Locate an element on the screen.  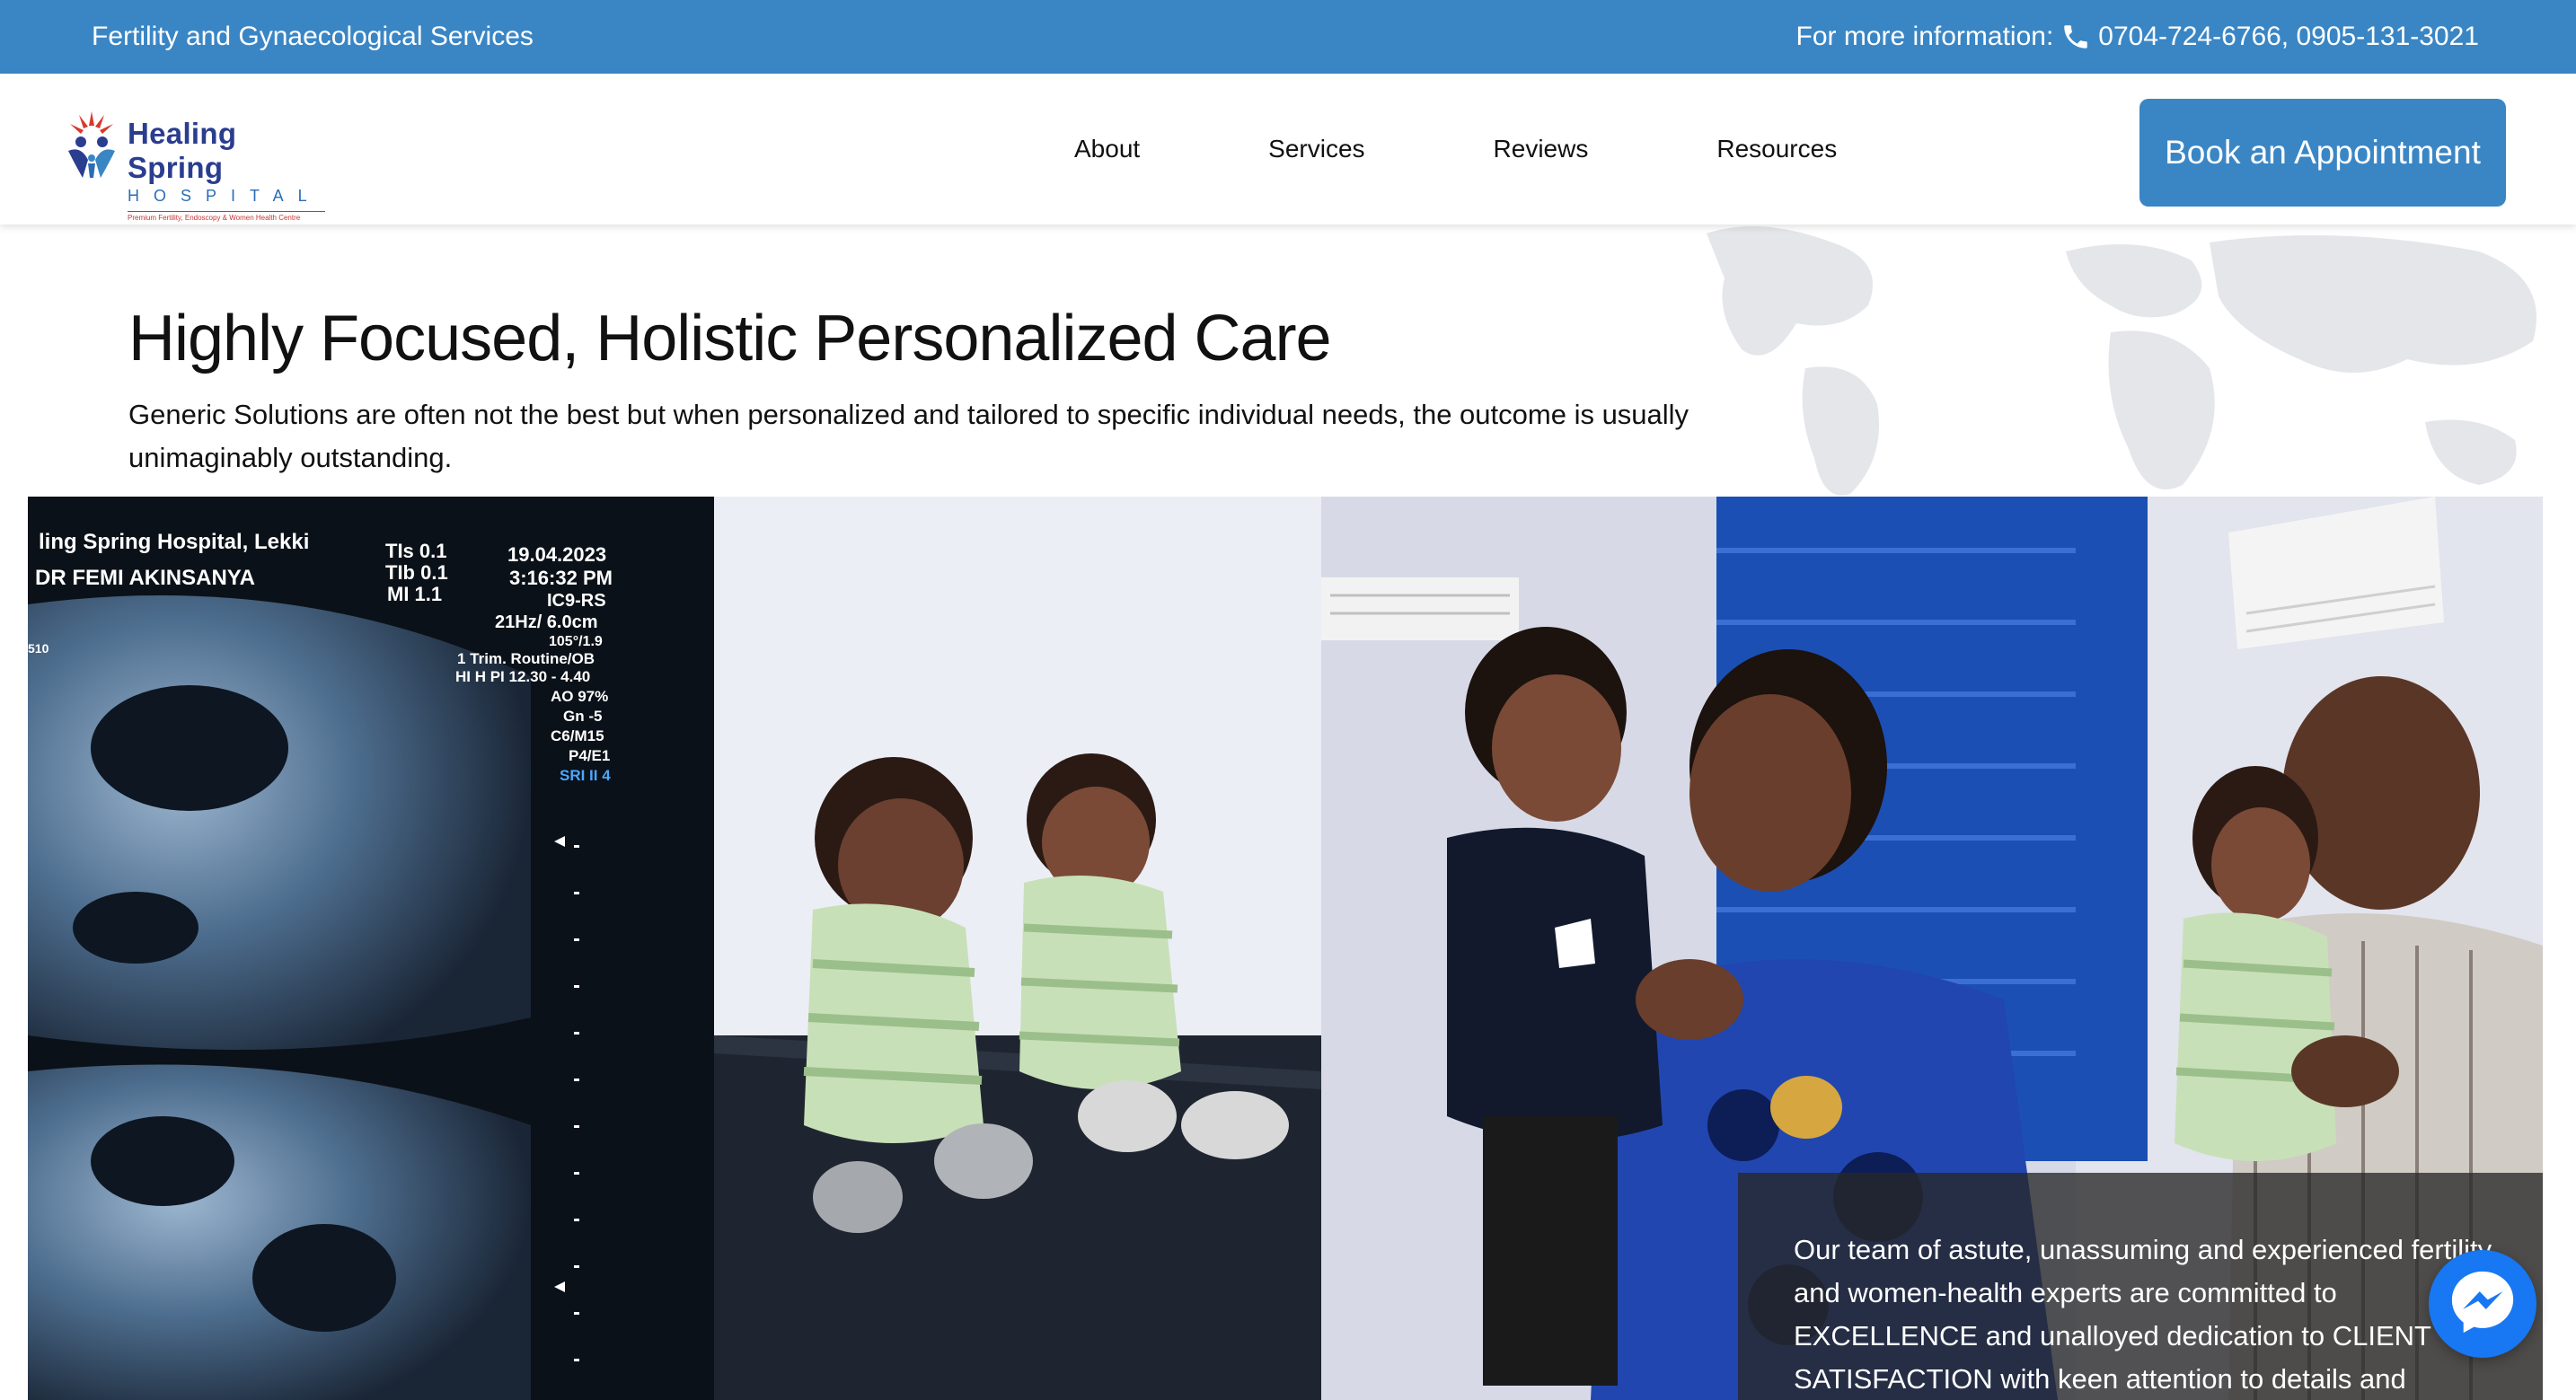
us-cm: C6/M15 is located at coordinates (577, 736).